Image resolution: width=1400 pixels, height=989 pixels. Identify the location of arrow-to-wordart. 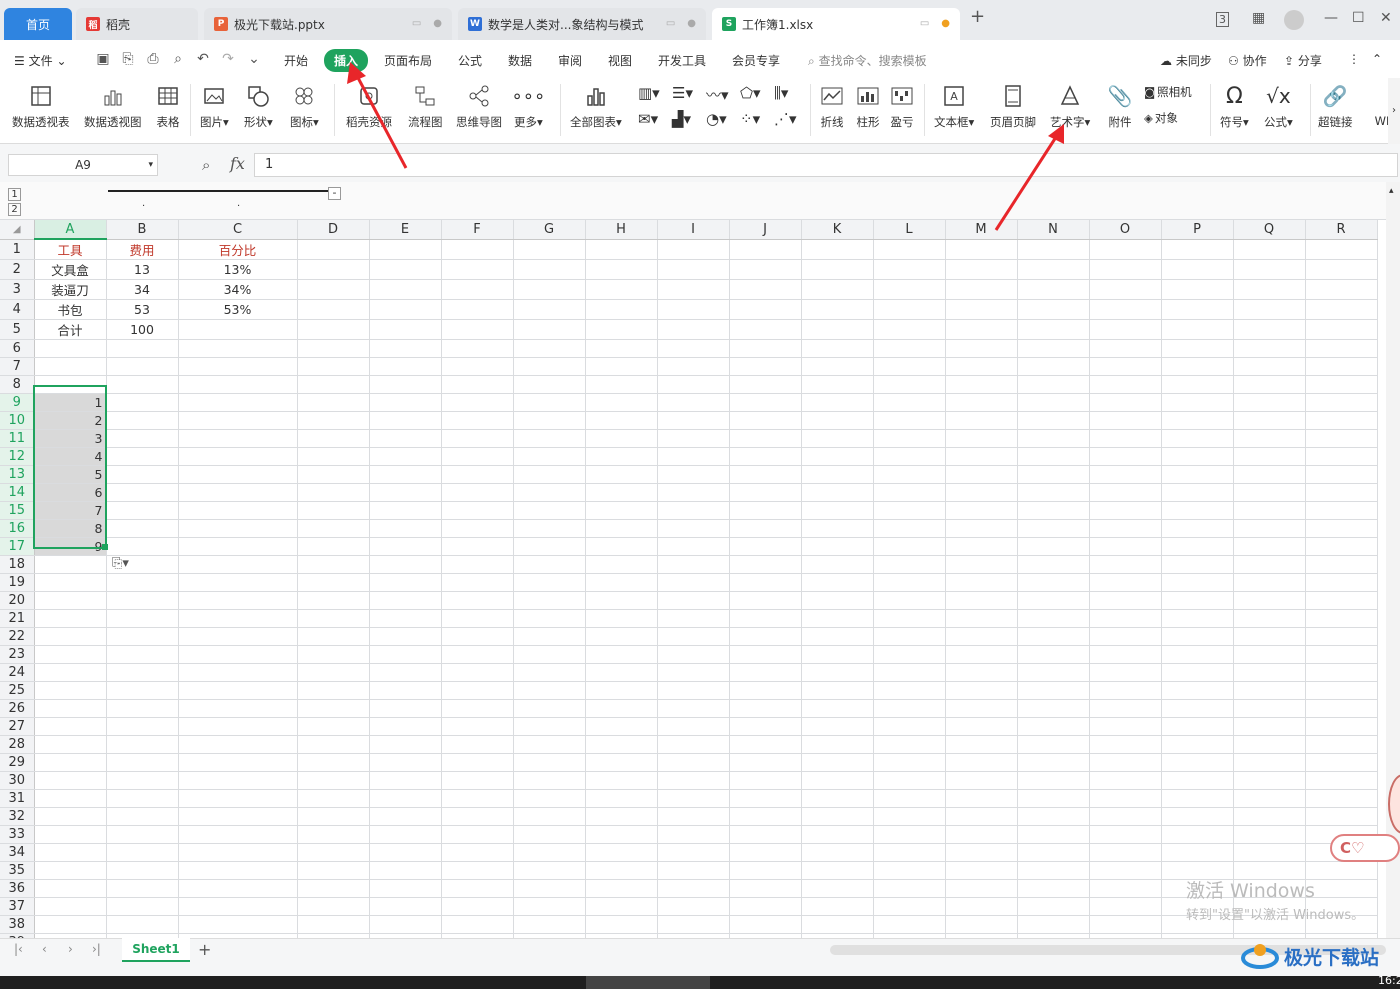
(1027, 182).